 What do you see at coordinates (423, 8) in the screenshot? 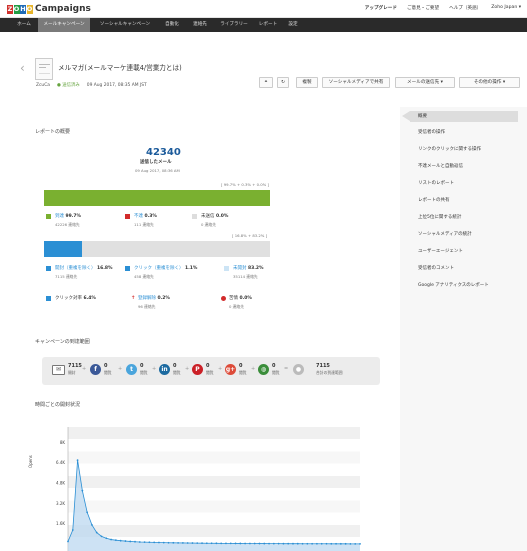
I see `feedback-link: ご意見・ご要望` at bounding box center [423, 8].